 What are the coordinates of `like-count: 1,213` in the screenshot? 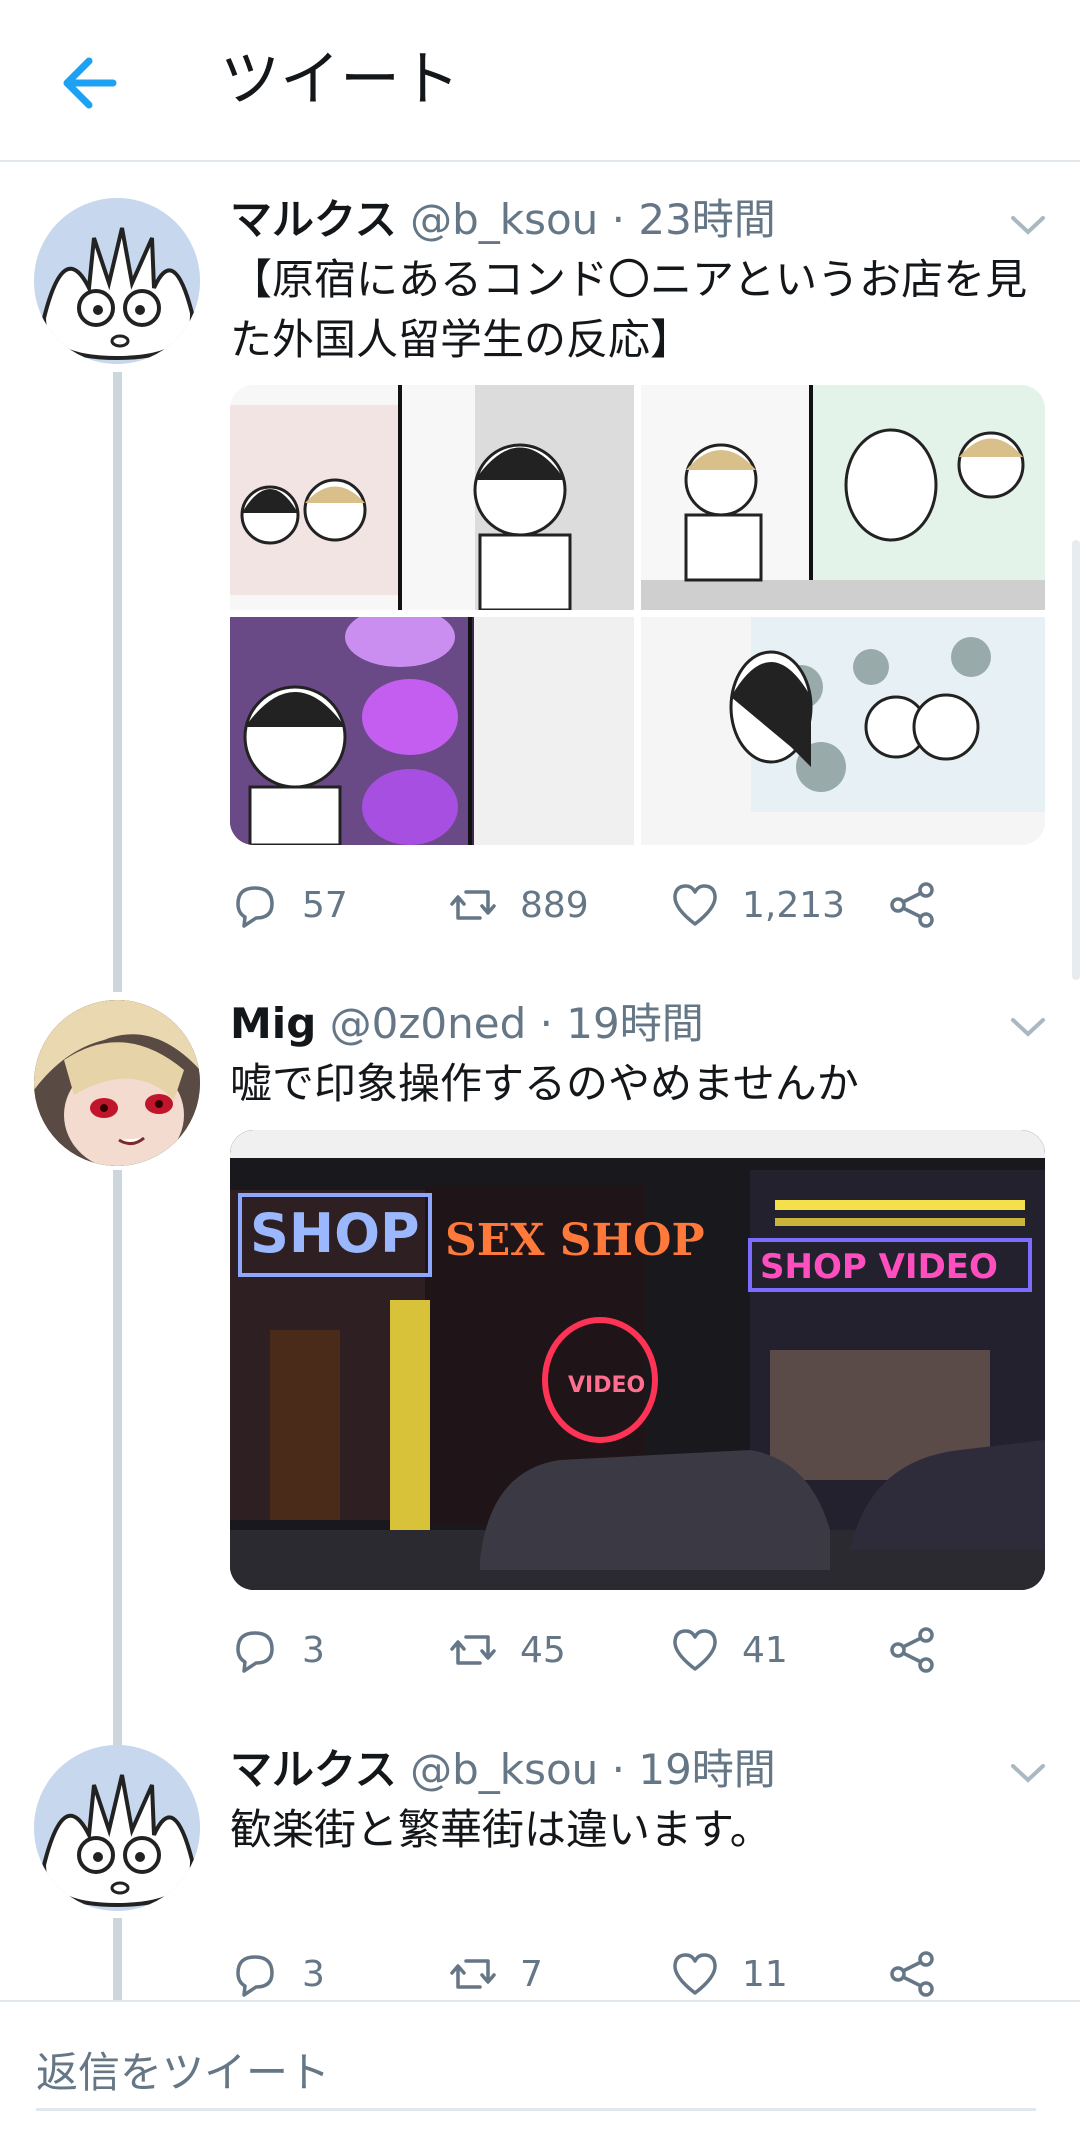 It's located at (794, 905).